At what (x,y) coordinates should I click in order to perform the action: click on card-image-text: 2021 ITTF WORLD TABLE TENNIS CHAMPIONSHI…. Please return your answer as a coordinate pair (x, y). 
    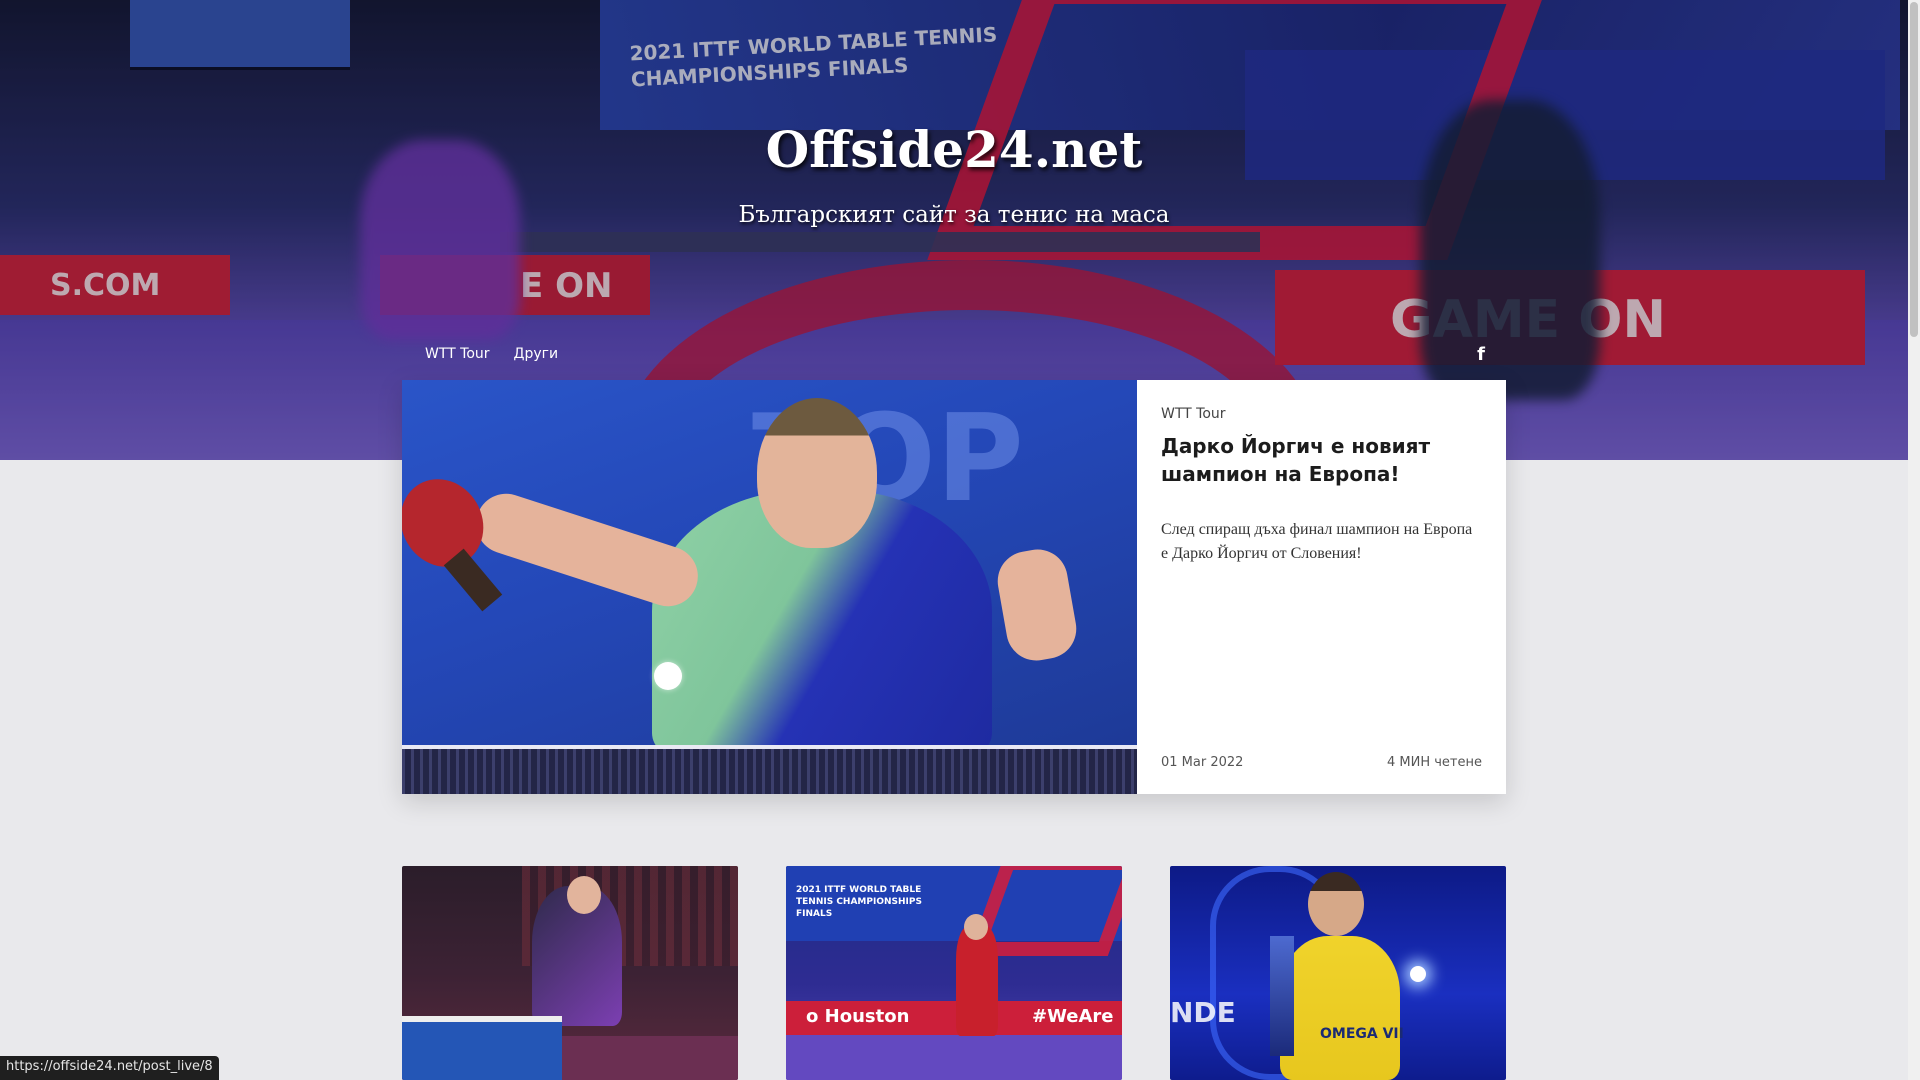
    Looking at the image, I should click on (859, 902).